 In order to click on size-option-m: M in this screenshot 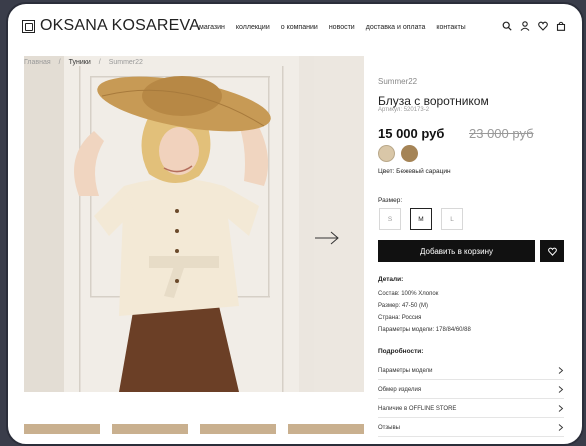, I will do `click(421, 219)`.